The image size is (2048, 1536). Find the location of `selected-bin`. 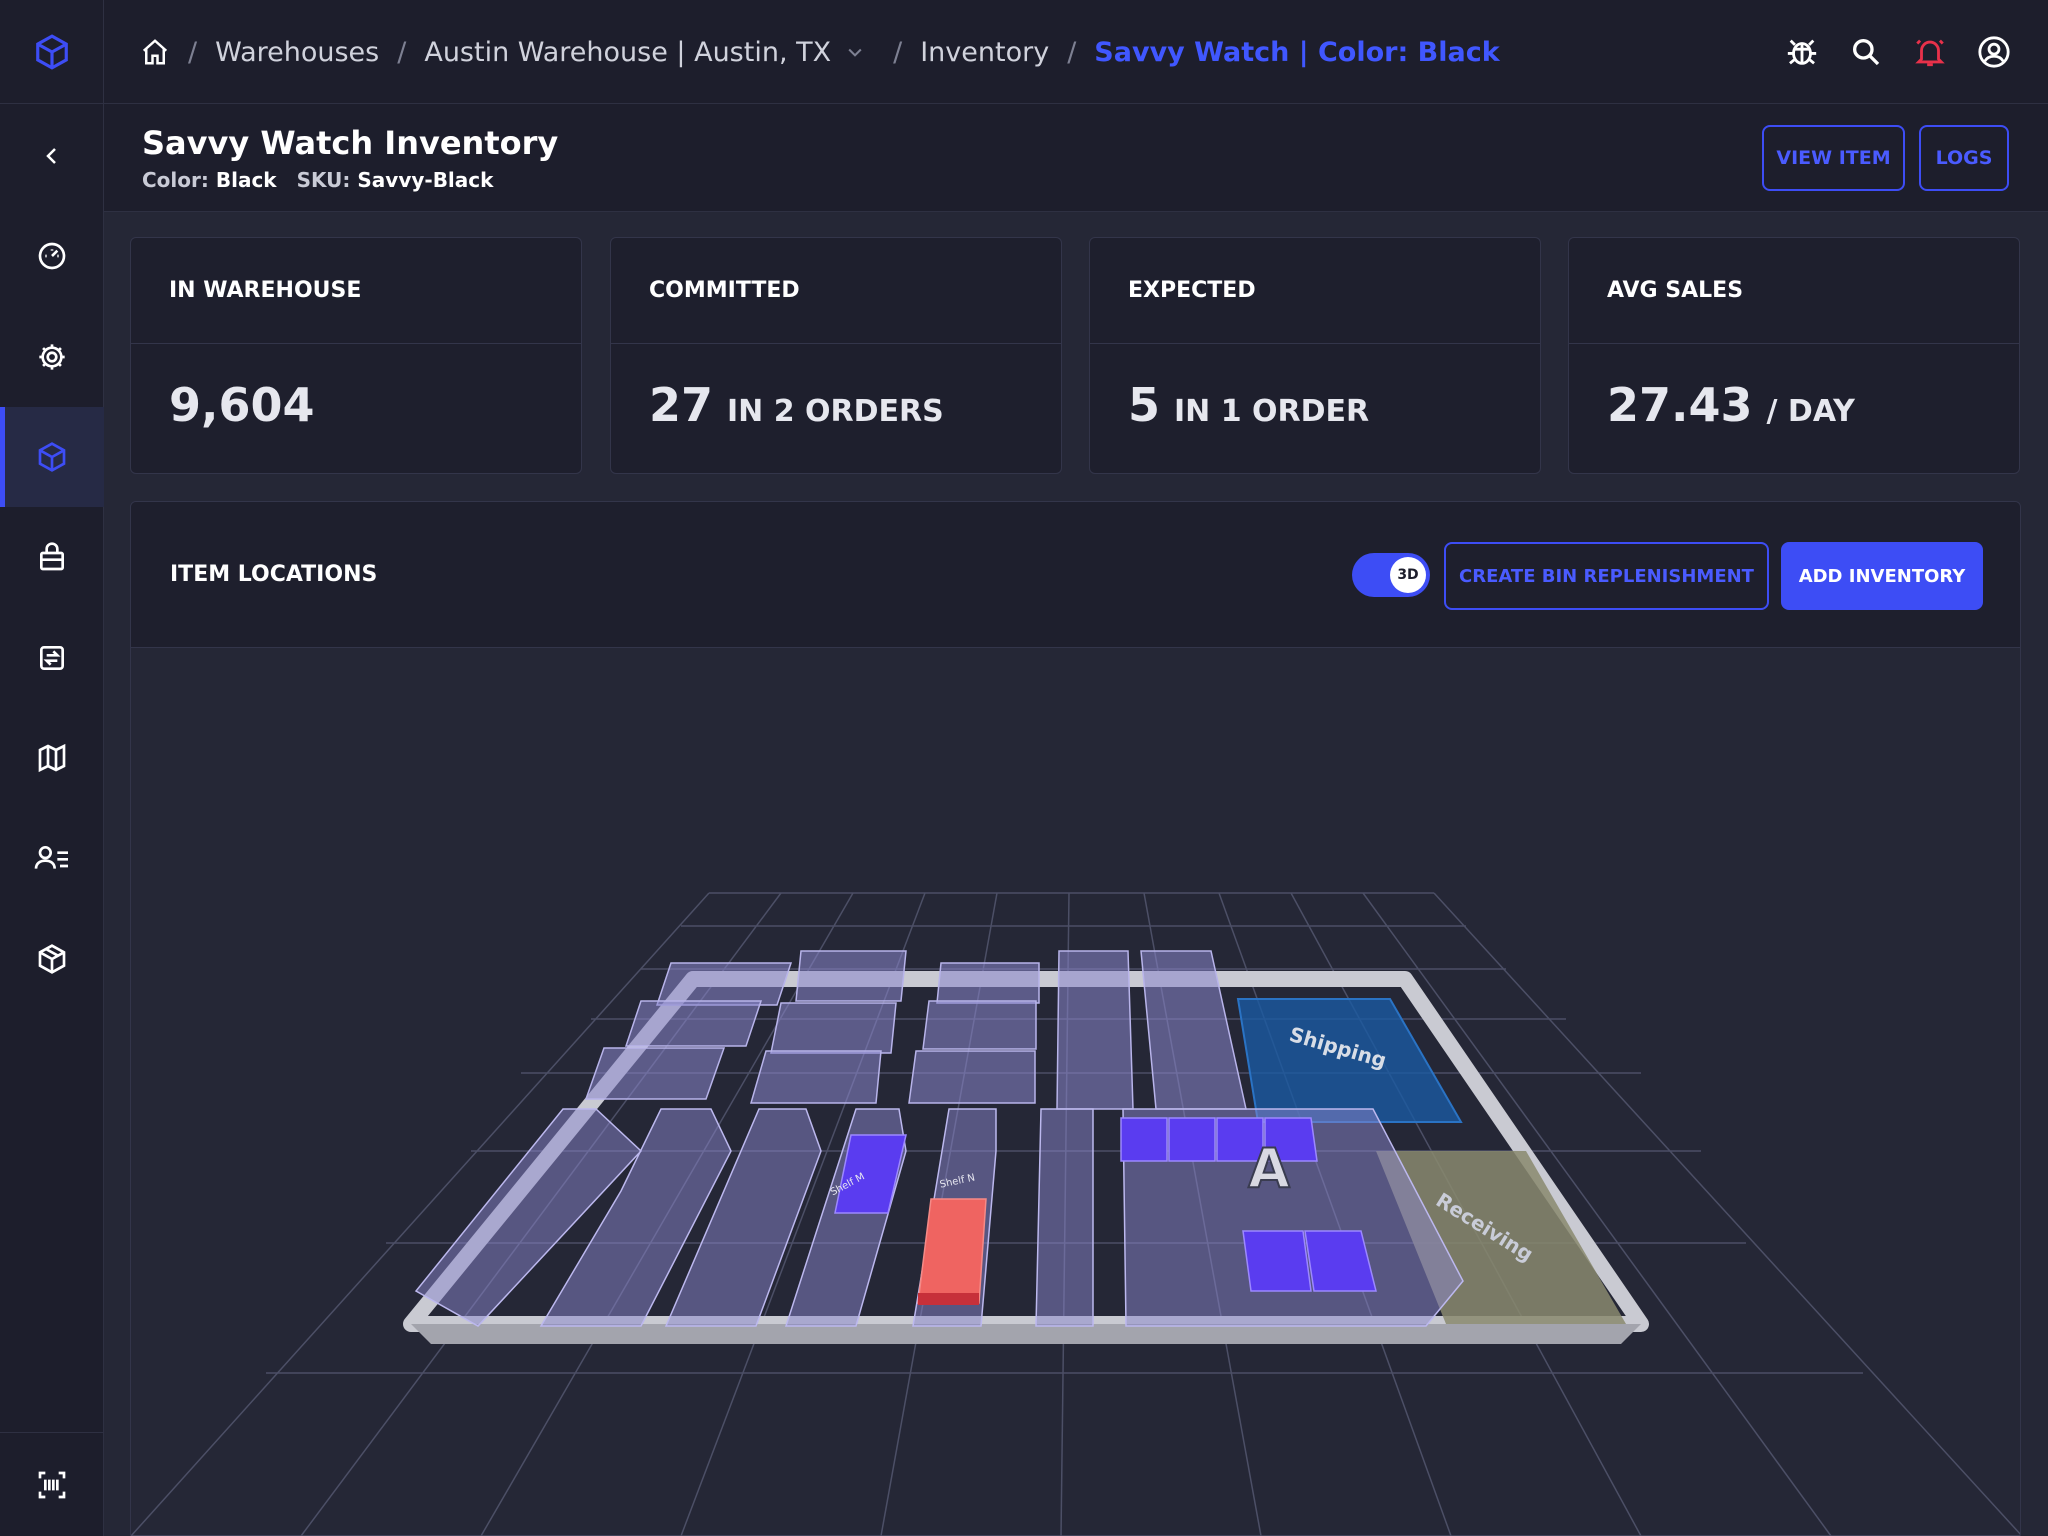

selected-bin is located at coordinates (952, 1251).